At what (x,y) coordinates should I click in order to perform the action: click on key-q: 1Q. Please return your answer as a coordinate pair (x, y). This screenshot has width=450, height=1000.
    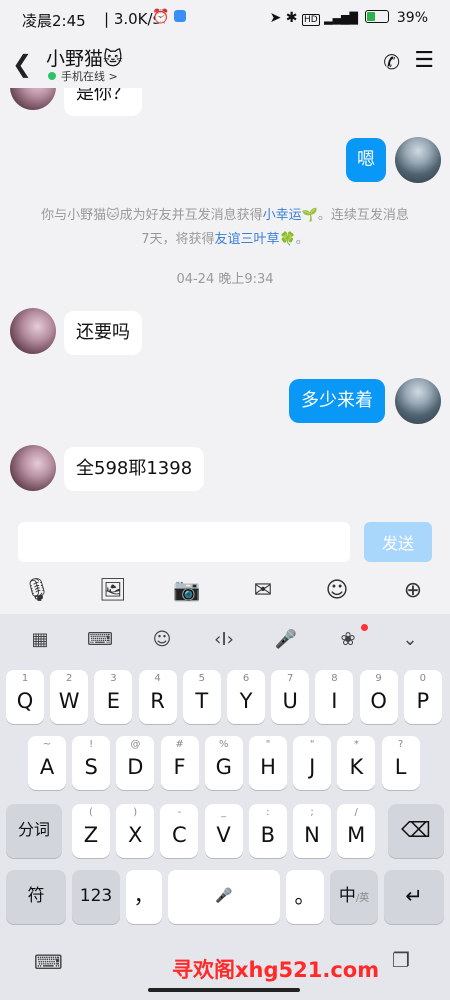
    Looking at the image, I should click on (25, 697).